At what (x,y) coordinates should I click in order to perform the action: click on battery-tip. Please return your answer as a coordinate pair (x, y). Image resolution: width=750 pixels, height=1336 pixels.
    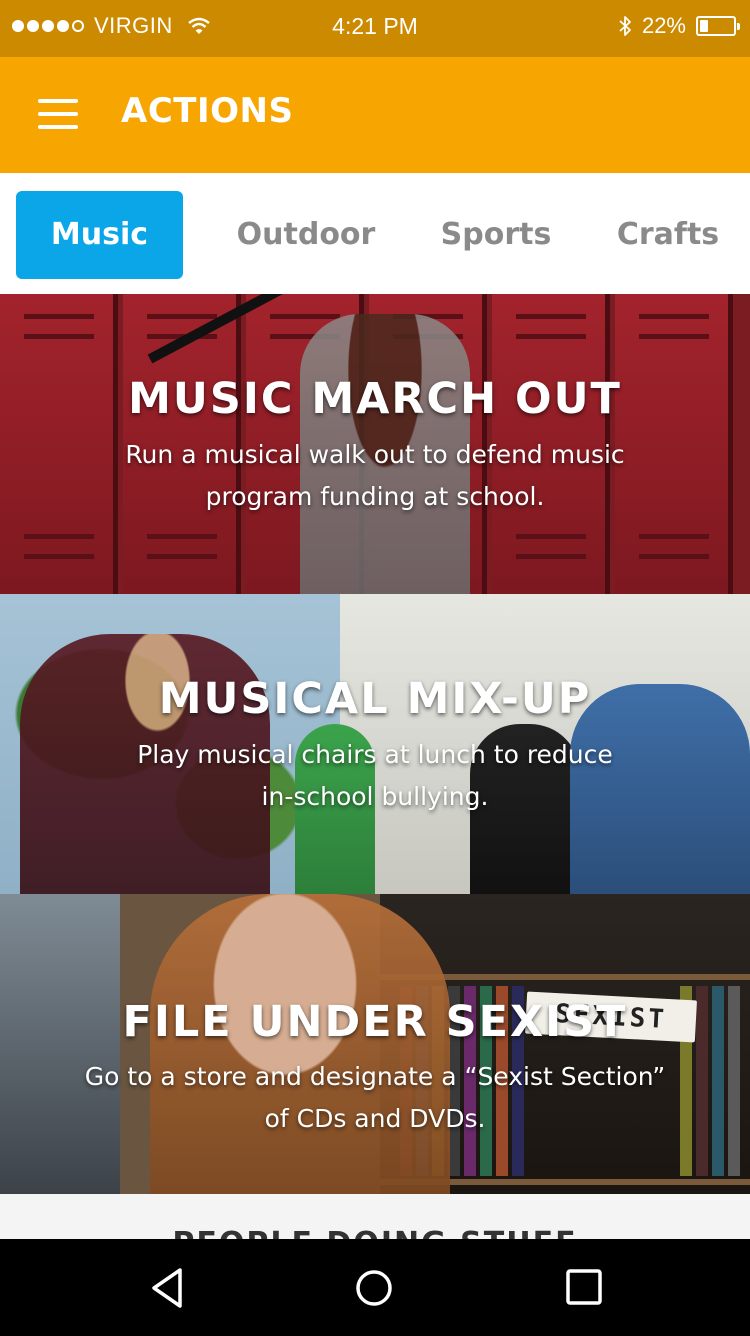
    Looking at the image, I should click on (738, 26).